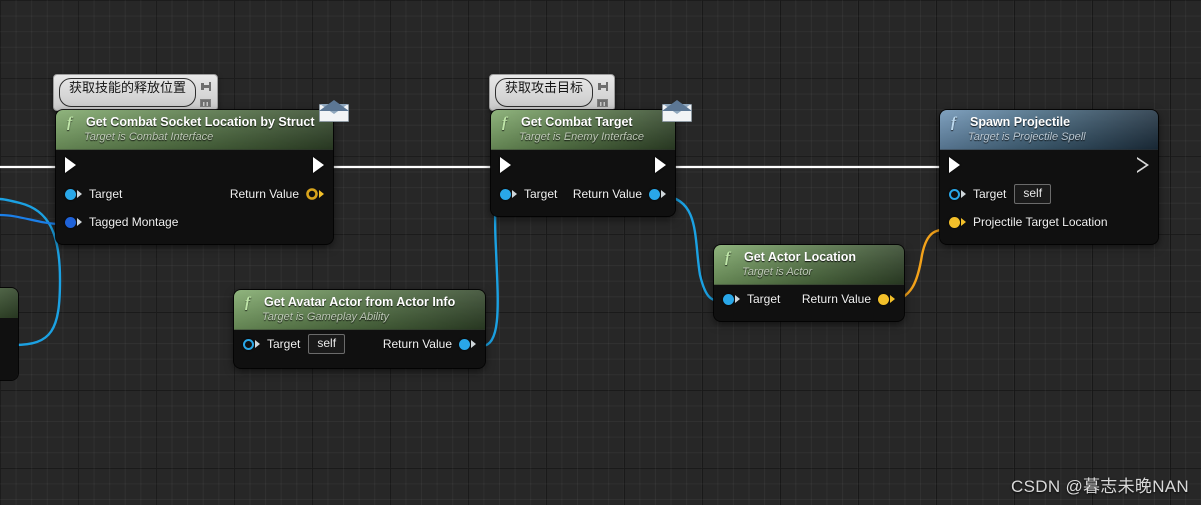  Describe the element at coordinates (194, 226) in the screenshot. I see `pin-row-tagged-montage: Tagged Montage` at that location.